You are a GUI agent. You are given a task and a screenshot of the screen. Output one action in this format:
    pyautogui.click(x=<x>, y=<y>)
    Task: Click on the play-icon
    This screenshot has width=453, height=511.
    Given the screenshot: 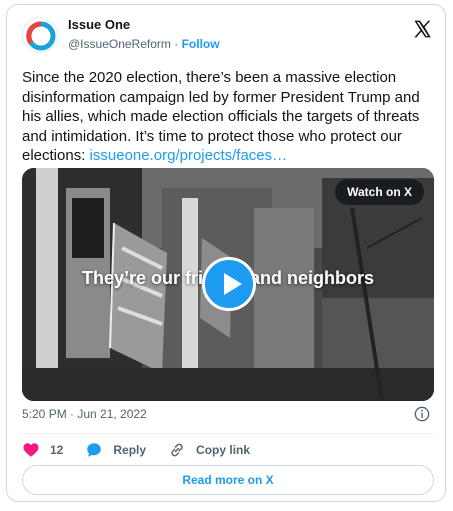 What is the action you would take?
    pyautogui.click(x=229, y=284)
    